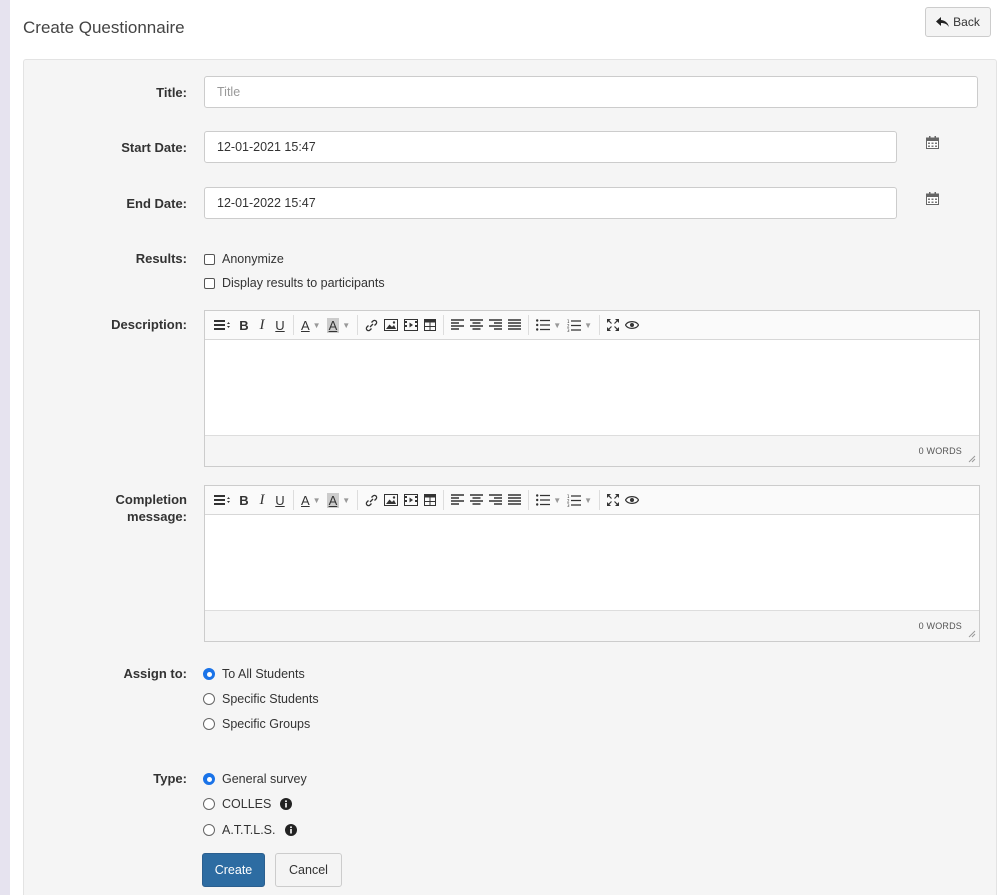 The width and height of the screenshot is (997, 895). I want to click on type-label: Type:, so click(170, 778).